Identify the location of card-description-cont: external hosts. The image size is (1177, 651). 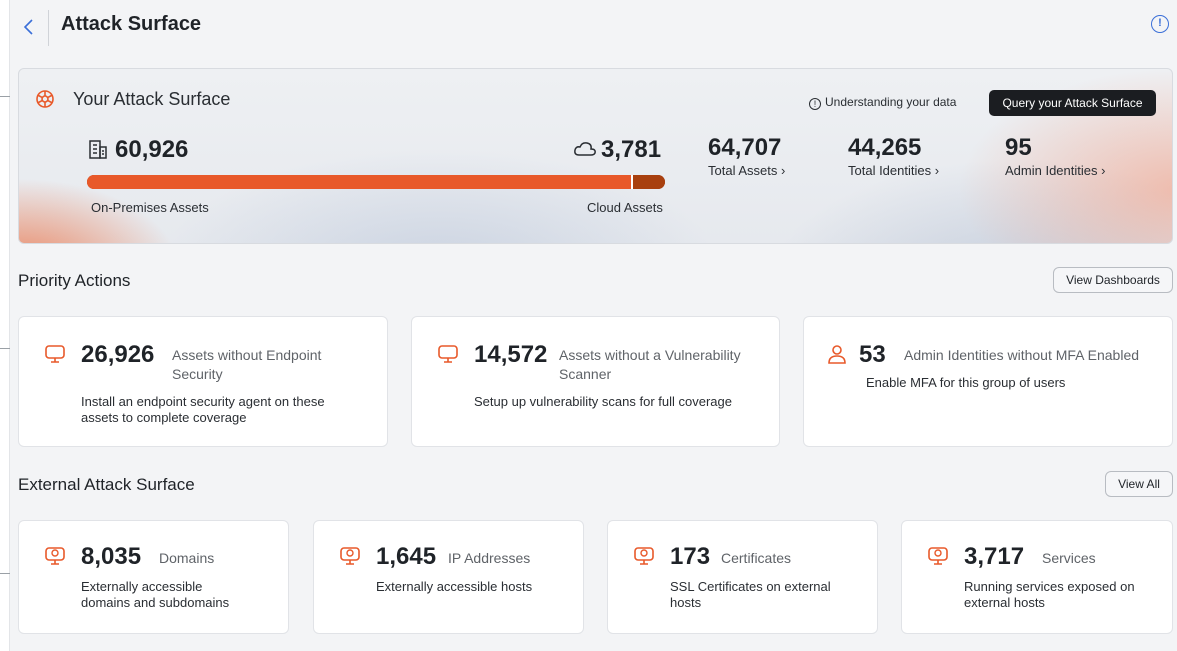
(1004, 602).